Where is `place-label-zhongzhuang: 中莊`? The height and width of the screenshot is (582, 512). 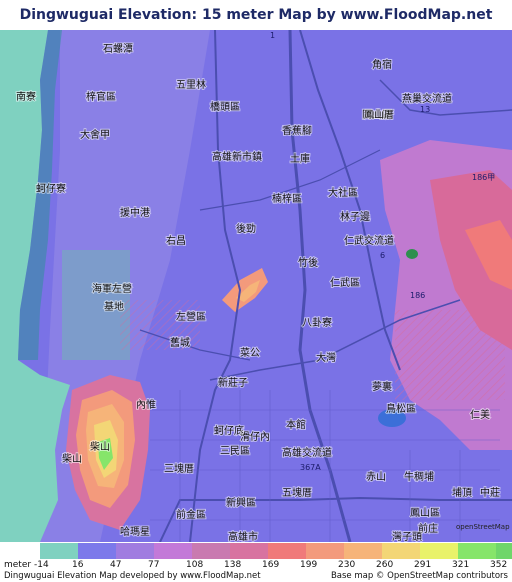
place-label-zhongzhuang: 中莊 is located at coordinates (490, 492).